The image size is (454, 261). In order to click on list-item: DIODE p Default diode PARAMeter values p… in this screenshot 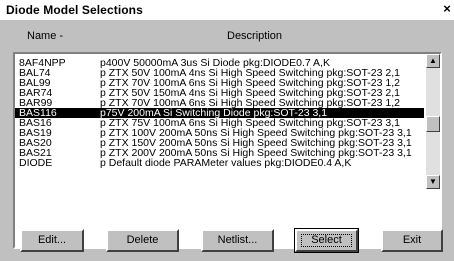, I will do `click(219, 163)`.